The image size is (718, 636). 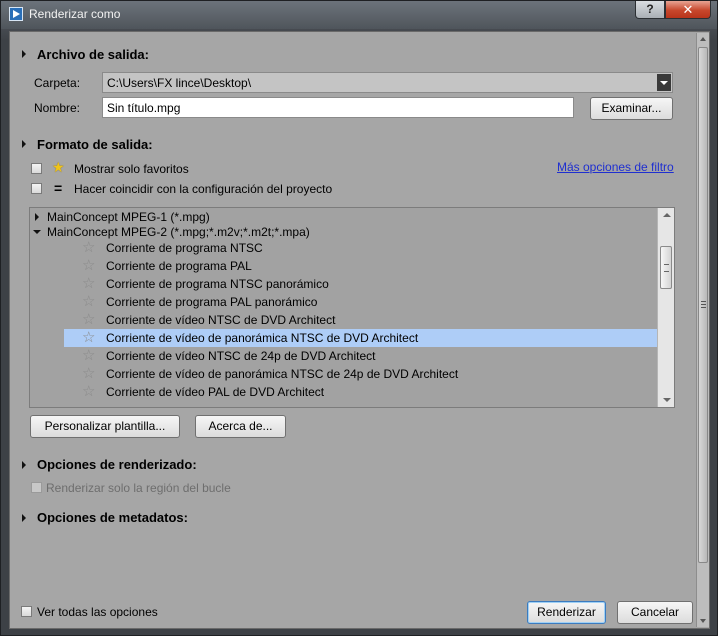 What do you see at coordinates (664, 82) in the screenshot?
I see `chevron-down-icon` at bounding box center [664, 82].